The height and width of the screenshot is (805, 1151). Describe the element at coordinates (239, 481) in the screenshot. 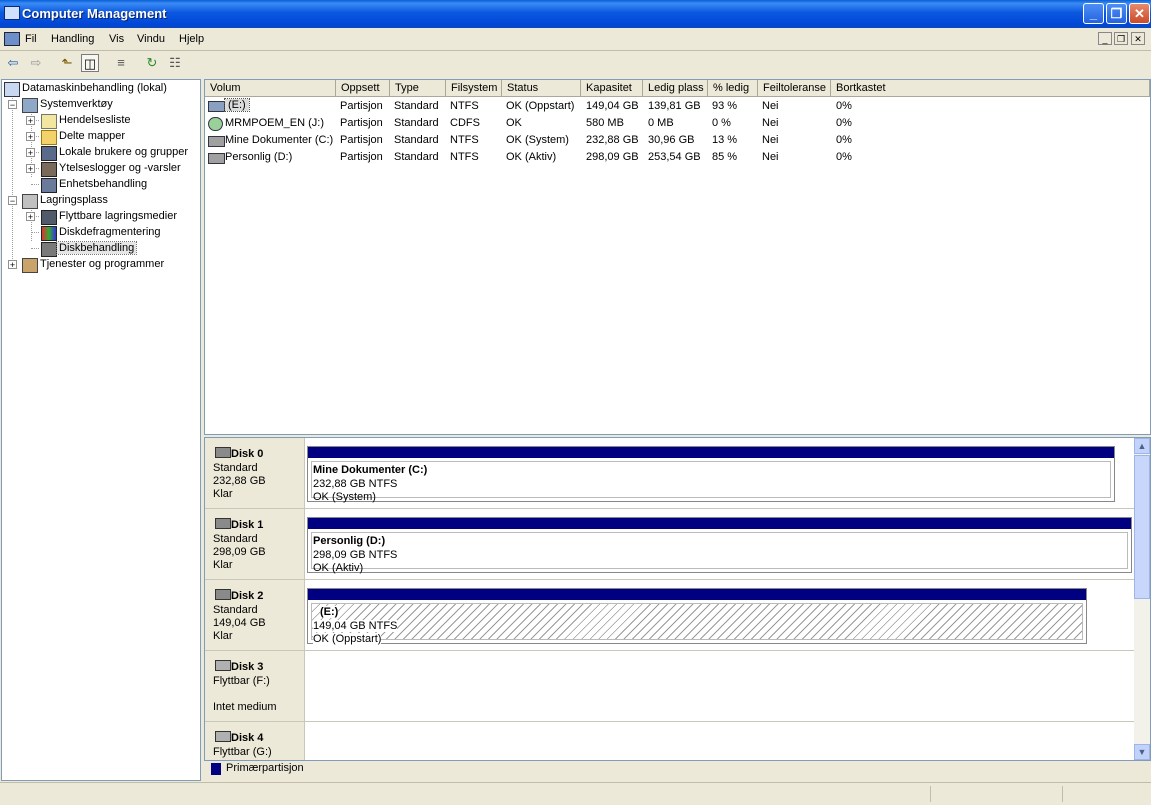

I see `disk-size: 232,88 GB` at that location.